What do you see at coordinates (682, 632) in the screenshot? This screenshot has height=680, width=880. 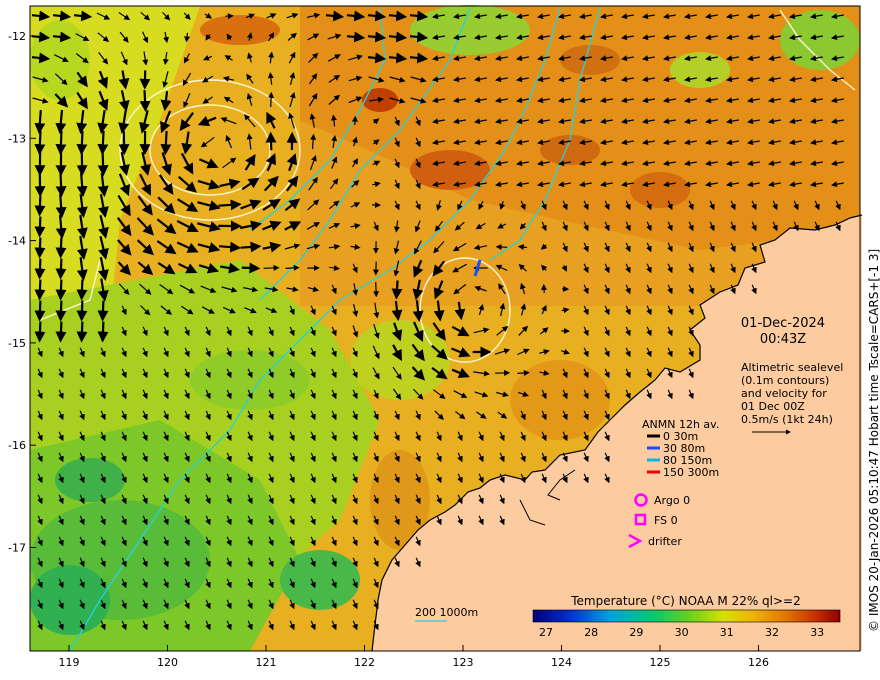 I see `colorbar-tick-label: 30` at bounding box center [682, 632].